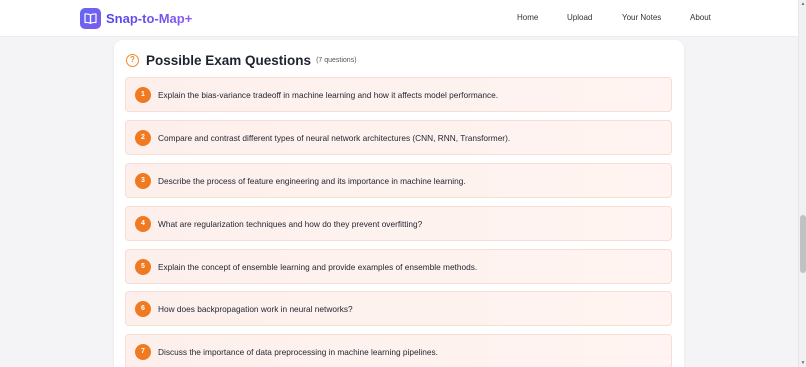 The height and width of the screenshot is (367, 806). I want to click on nav-upload-link: Upload, so click(579, 17).